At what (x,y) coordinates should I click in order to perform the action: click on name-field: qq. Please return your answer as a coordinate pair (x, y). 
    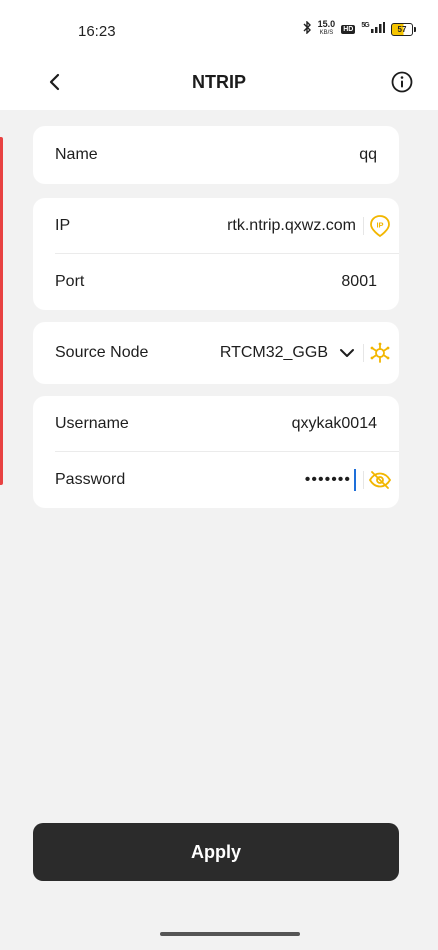
    Looking at the image, I should click on (368, 155).